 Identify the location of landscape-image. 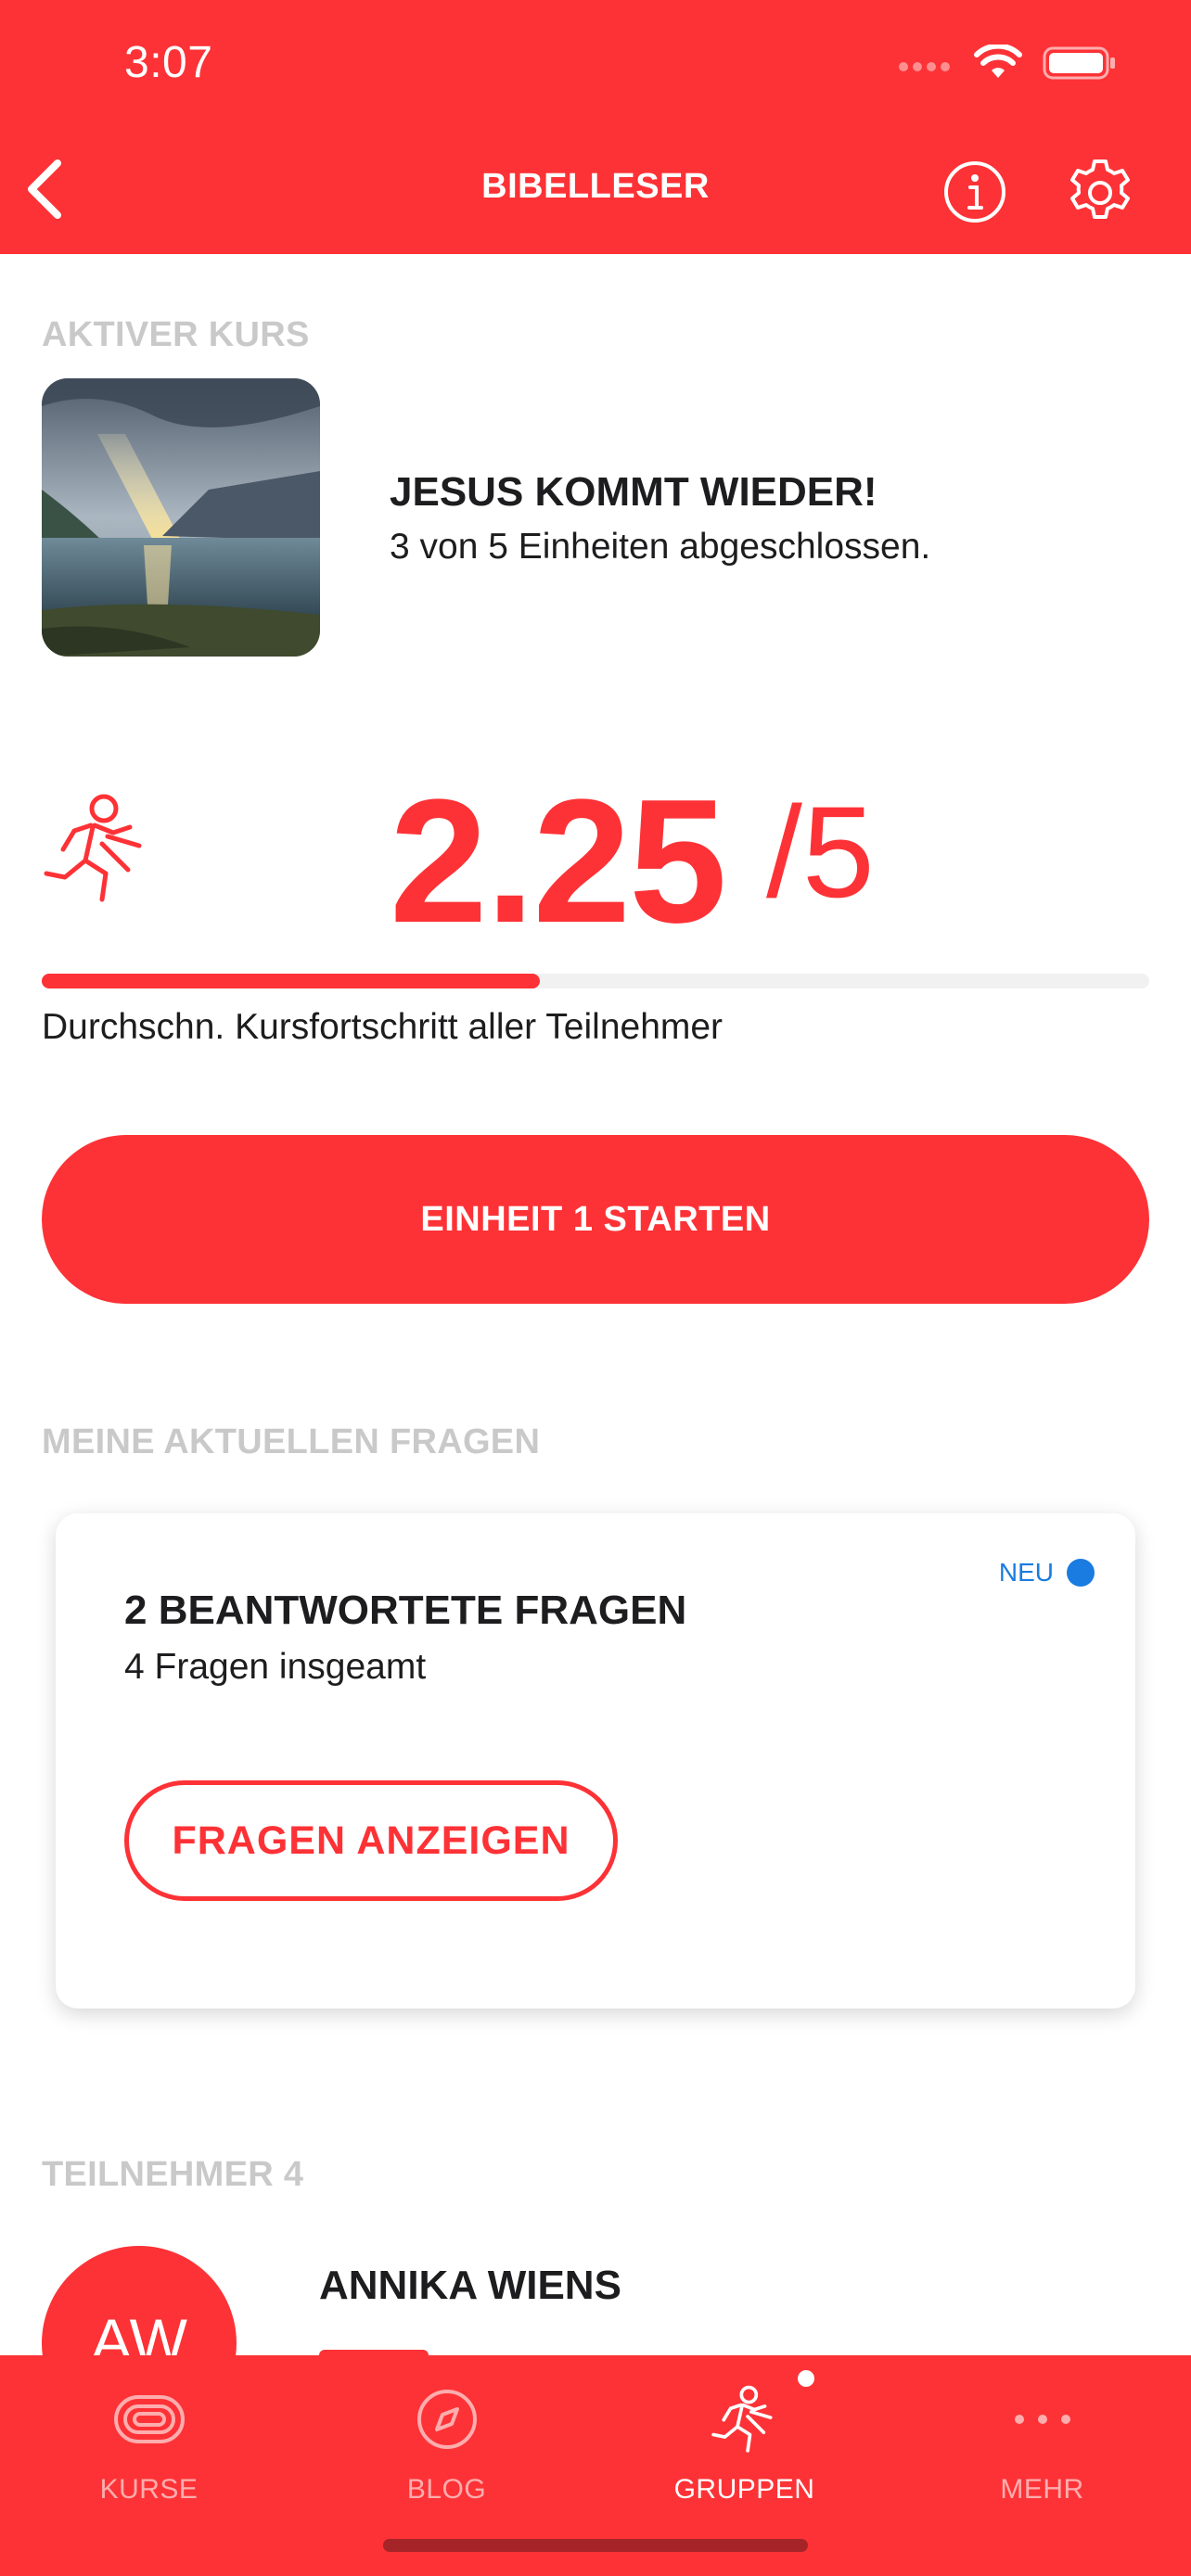
(181, 518).